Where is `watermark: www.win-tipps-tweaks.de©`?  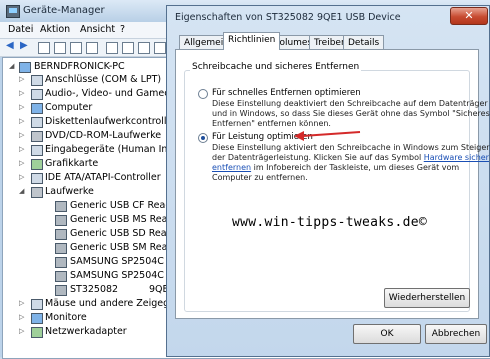 watermark: www.win-tipps-tweaks.de© is located at coordinates (330, 222).